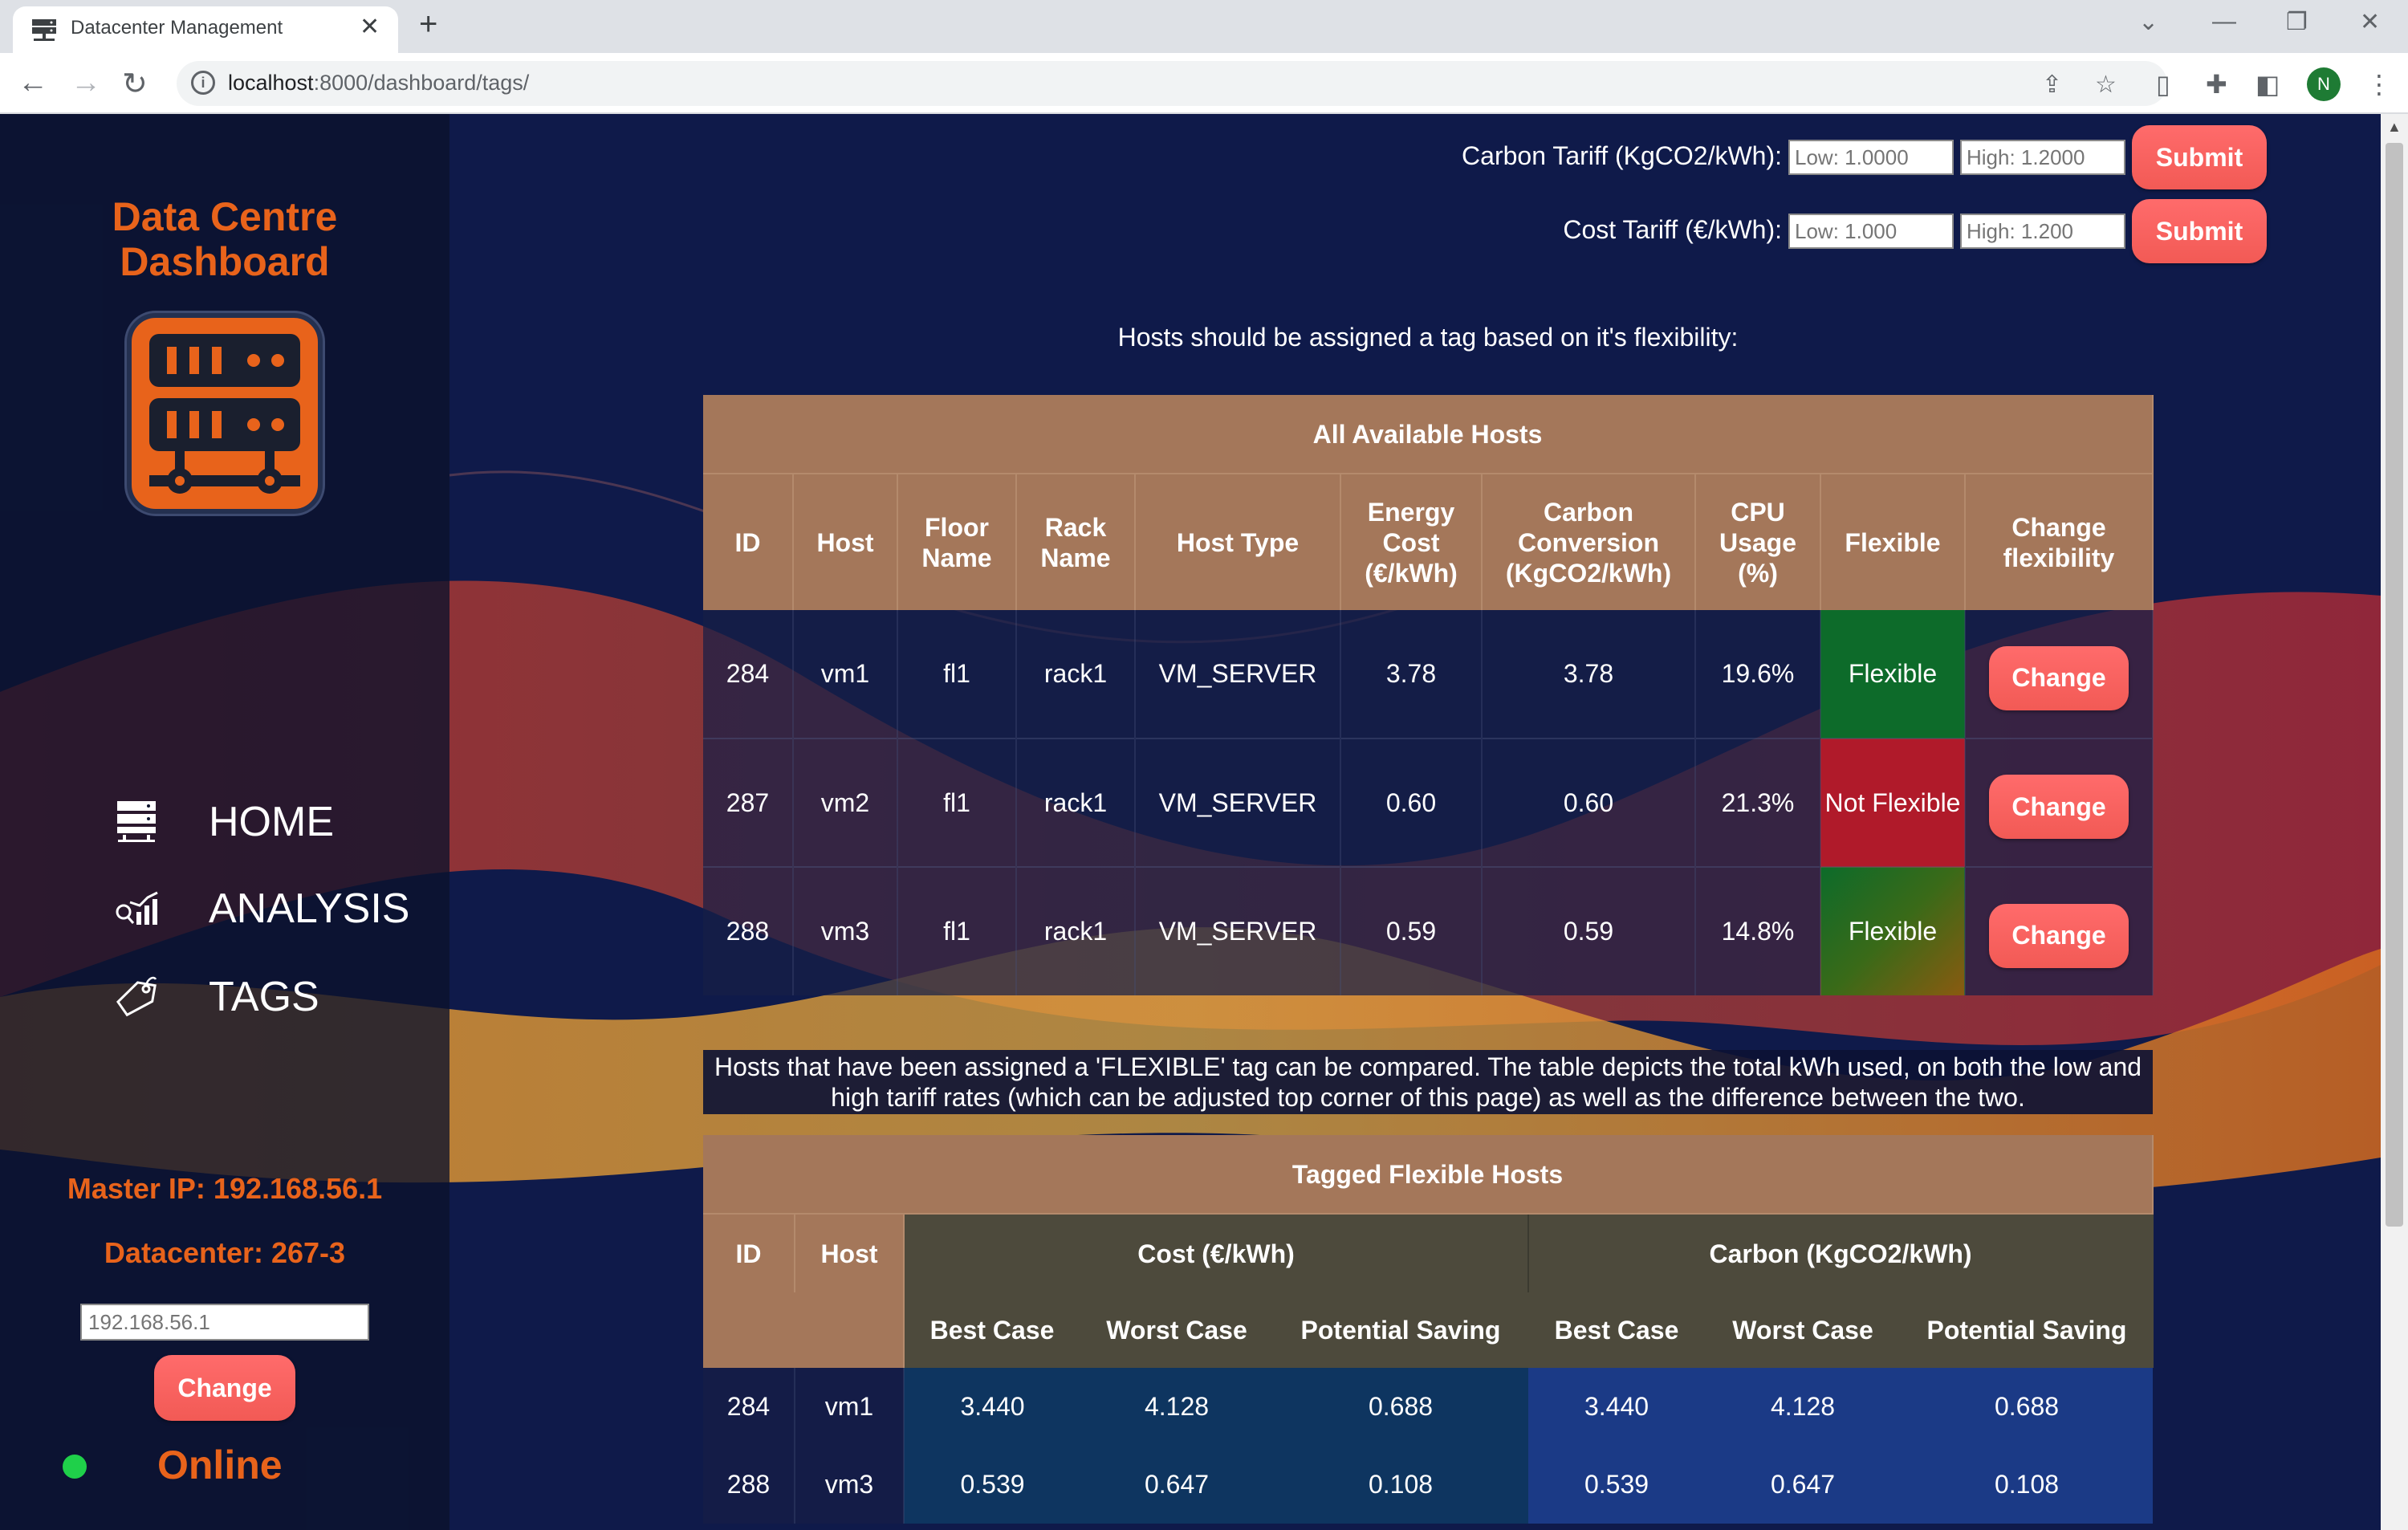 The height and width of the screenshot is (1530, 2408). Describe the element at coordinates (845, 930) in the screenshot. I see `cell-host: vm3` at that location.